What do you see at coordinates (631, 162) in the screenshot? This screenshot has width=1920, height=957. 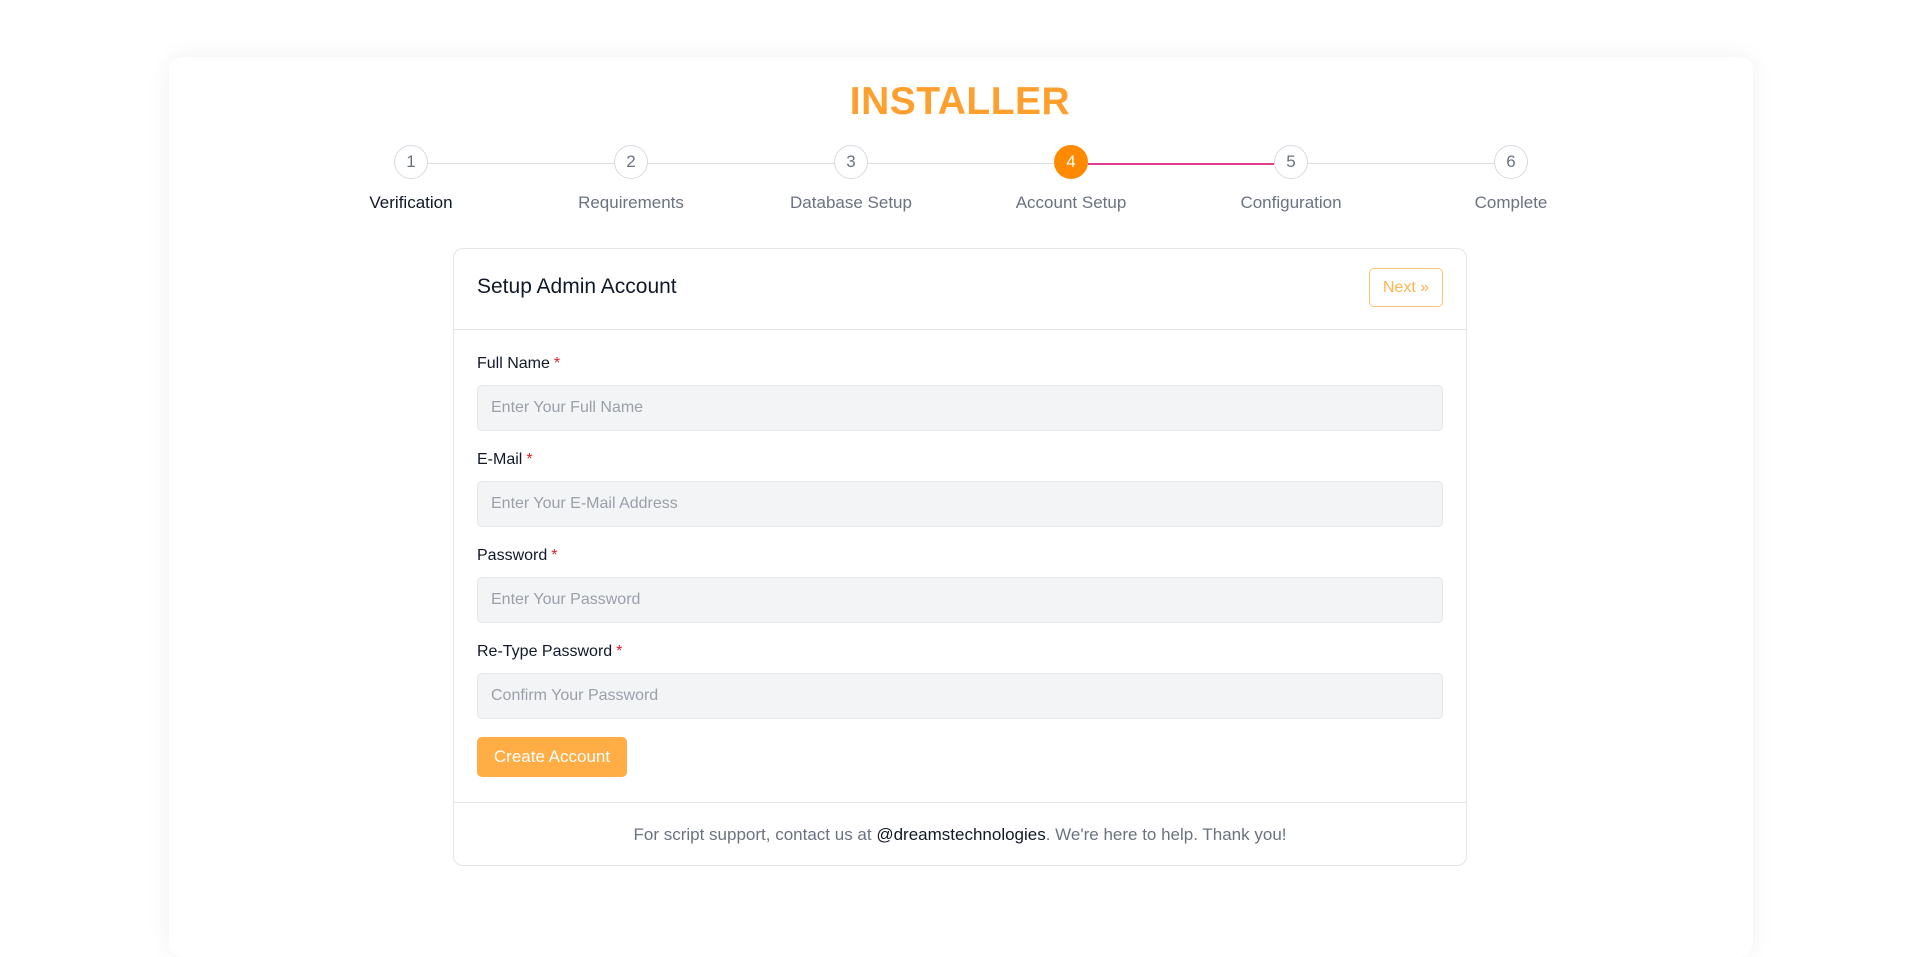 I see `step-number-circle: 2` at bounding box center [631, 162].